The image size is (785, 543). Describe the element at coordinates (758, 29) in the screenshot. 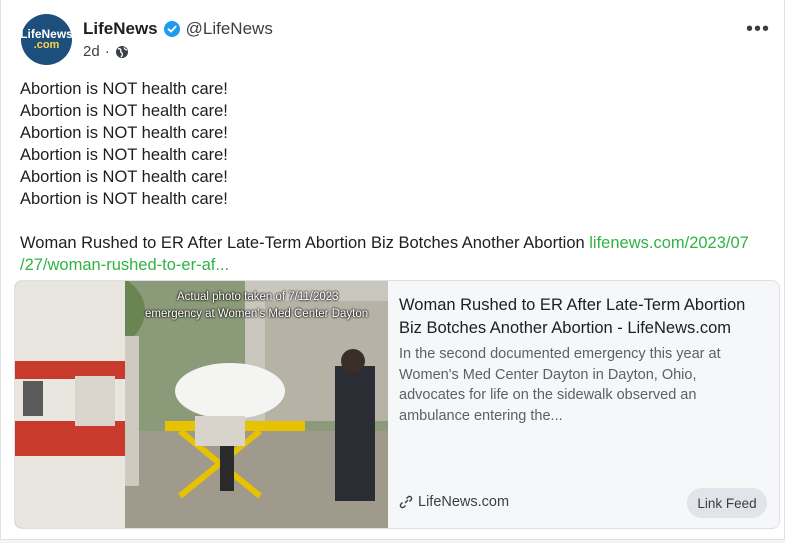

I see `more-options-icon: •••` at that location.